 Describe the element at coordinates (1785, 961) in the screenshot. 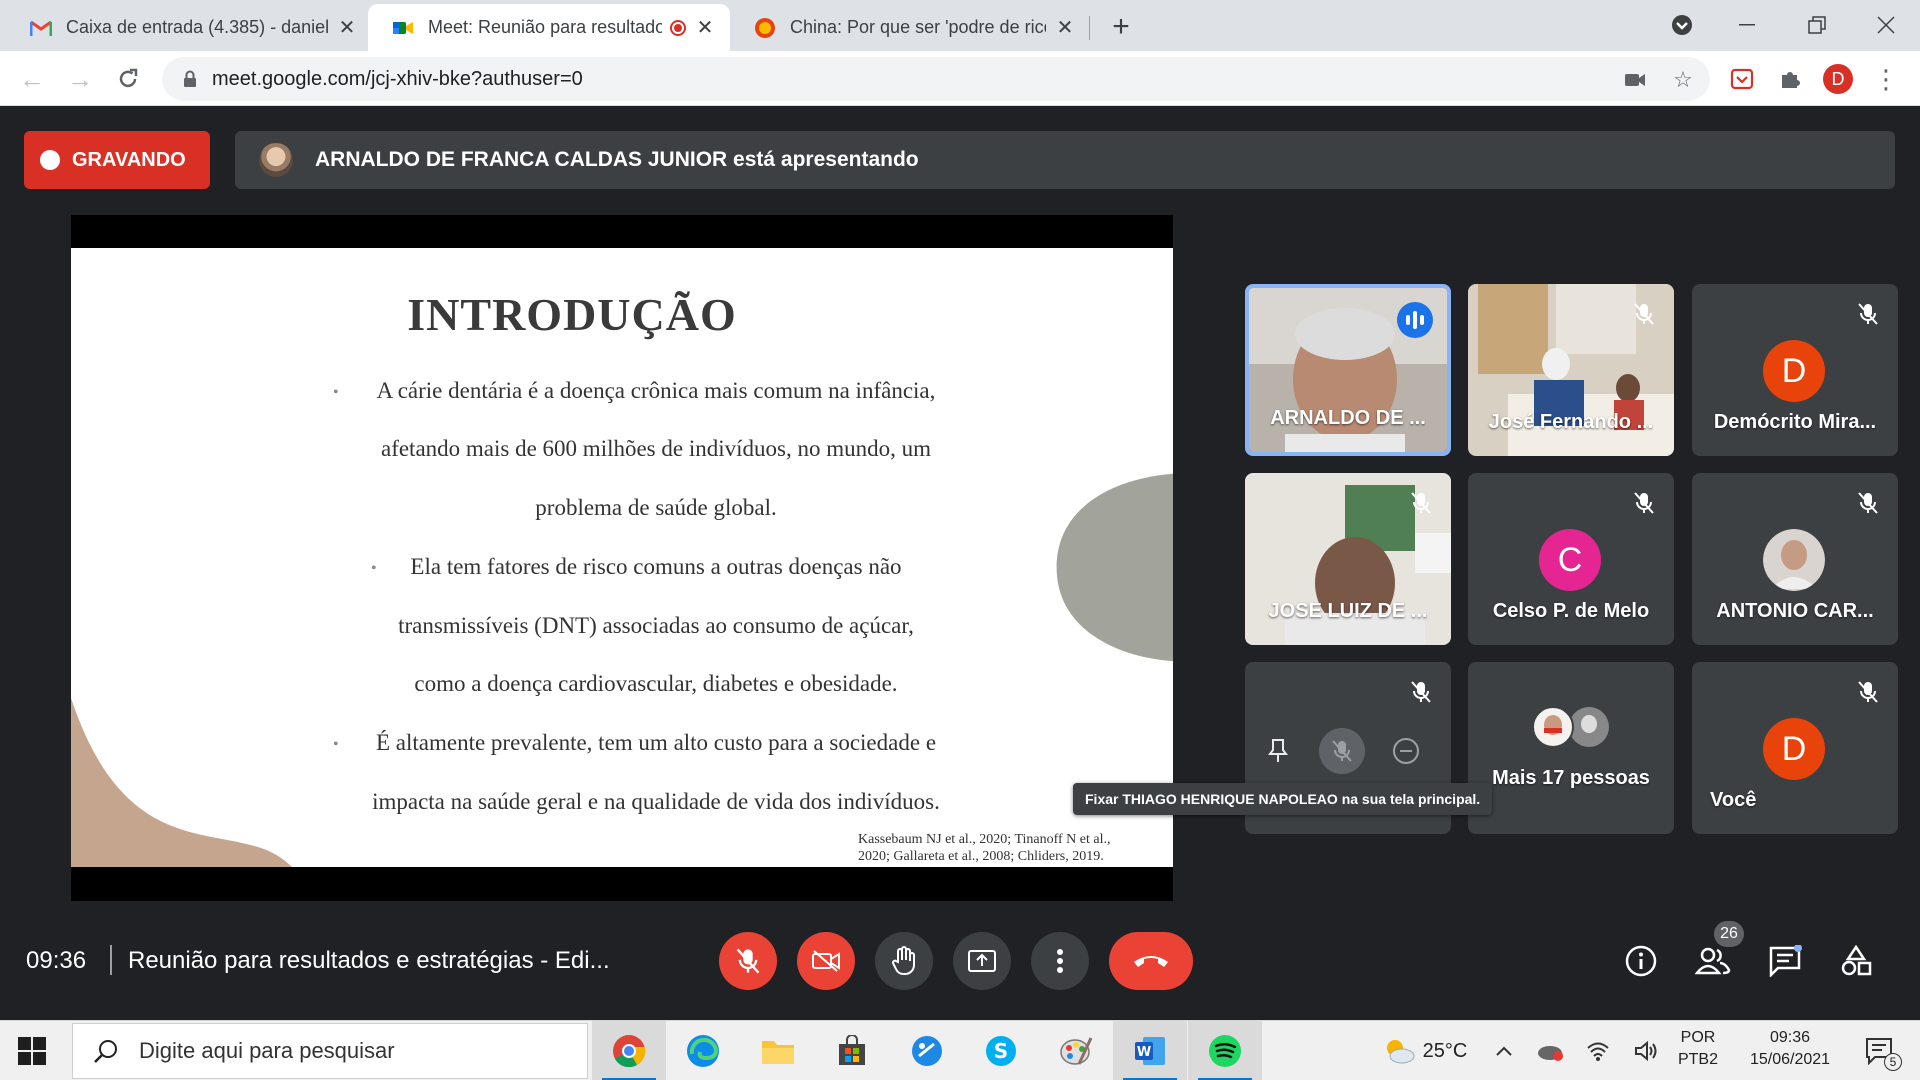

I see `chat-button` at that location.